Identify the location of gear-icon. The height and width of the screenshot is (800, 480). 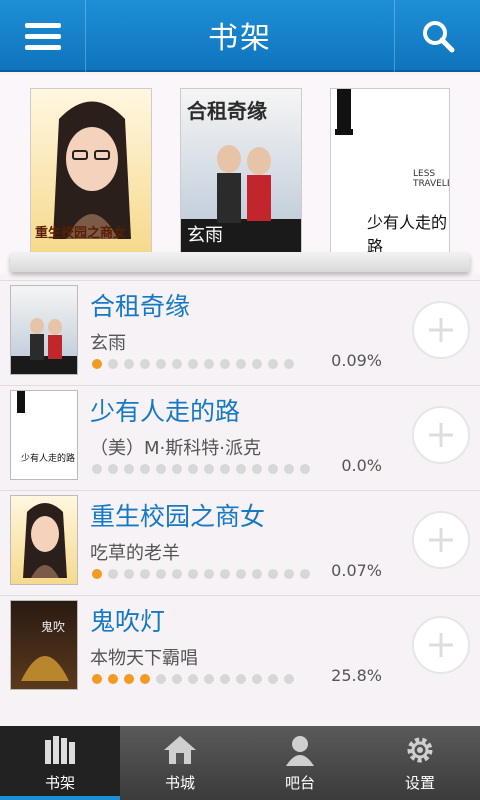
(420, 749).